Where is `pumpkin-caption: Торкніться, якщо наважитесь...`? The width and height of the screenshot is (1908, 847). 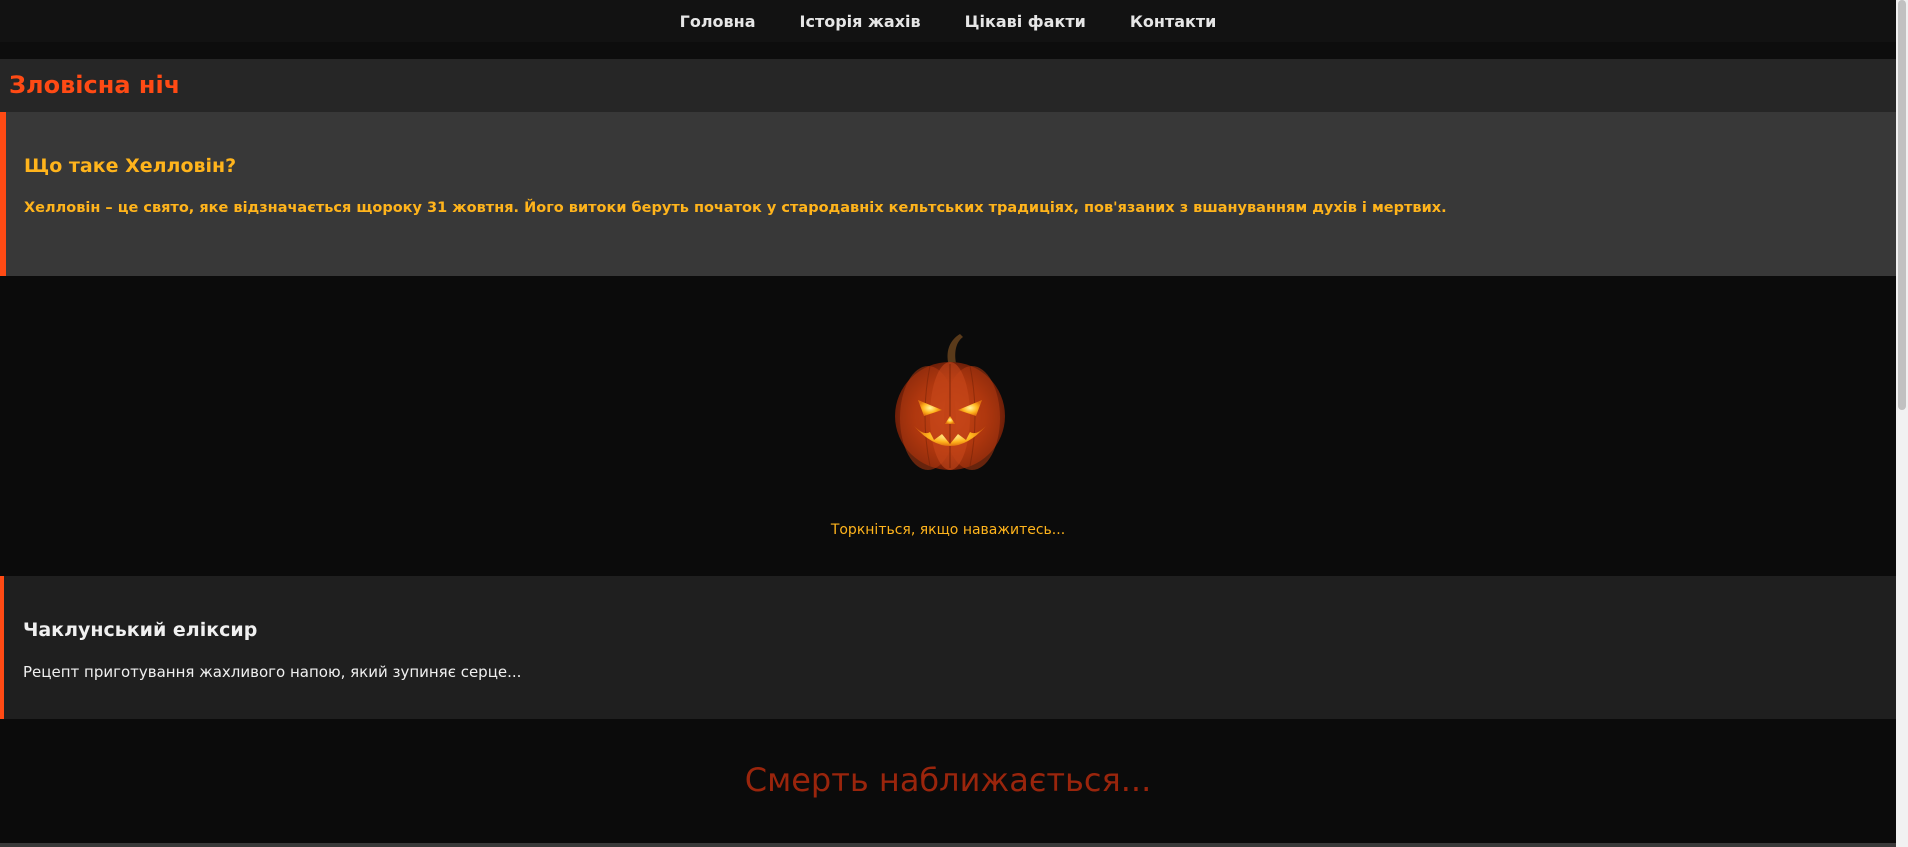
pumpkin-caption: Торкніться, якщо наважитесь... is located at coordinates (948, 530).